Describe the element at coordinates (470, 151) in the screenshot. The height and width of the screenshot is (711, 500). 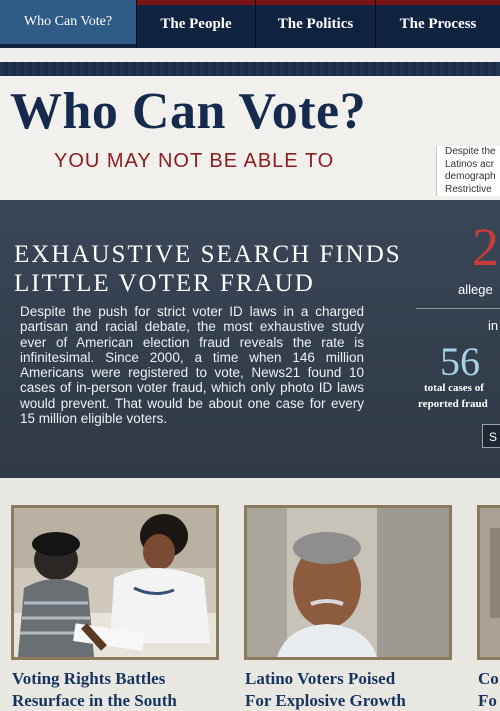
I see `side-blurb-line: Despite the` at that location.